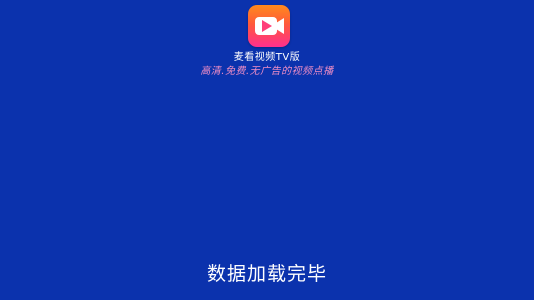  Describe the element at coordinates (269, 26) in the screenshot. I see `video-camera-logo-icon` at that location.